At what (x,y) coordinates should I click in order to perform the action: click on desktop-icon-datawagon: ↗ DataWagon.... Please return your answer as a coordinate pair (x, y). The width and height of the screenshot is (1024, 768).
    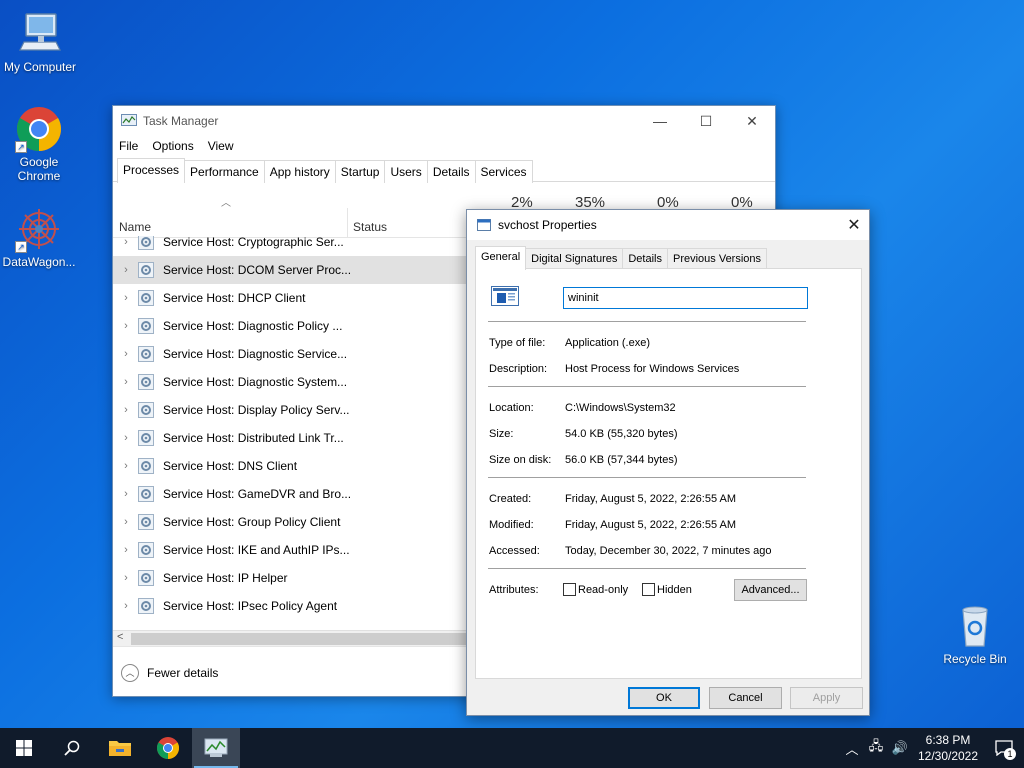
    Looking at the image, I should click on (39, 237).